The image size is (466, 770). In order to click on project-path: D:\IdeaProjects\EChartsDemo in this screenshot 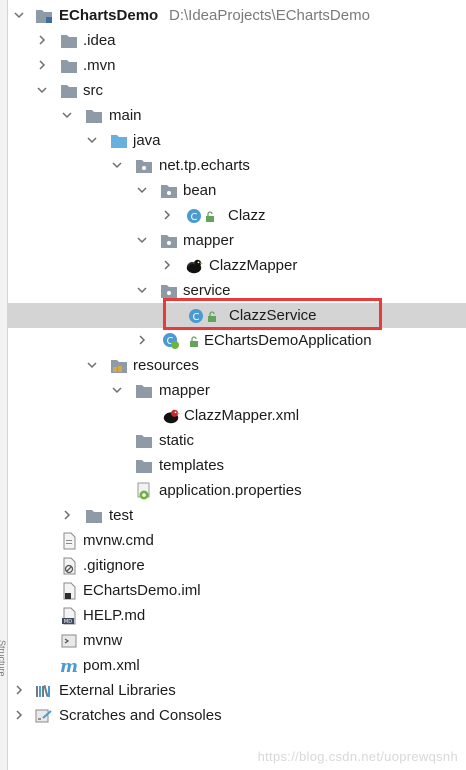, I will do `click(269, 15)`.